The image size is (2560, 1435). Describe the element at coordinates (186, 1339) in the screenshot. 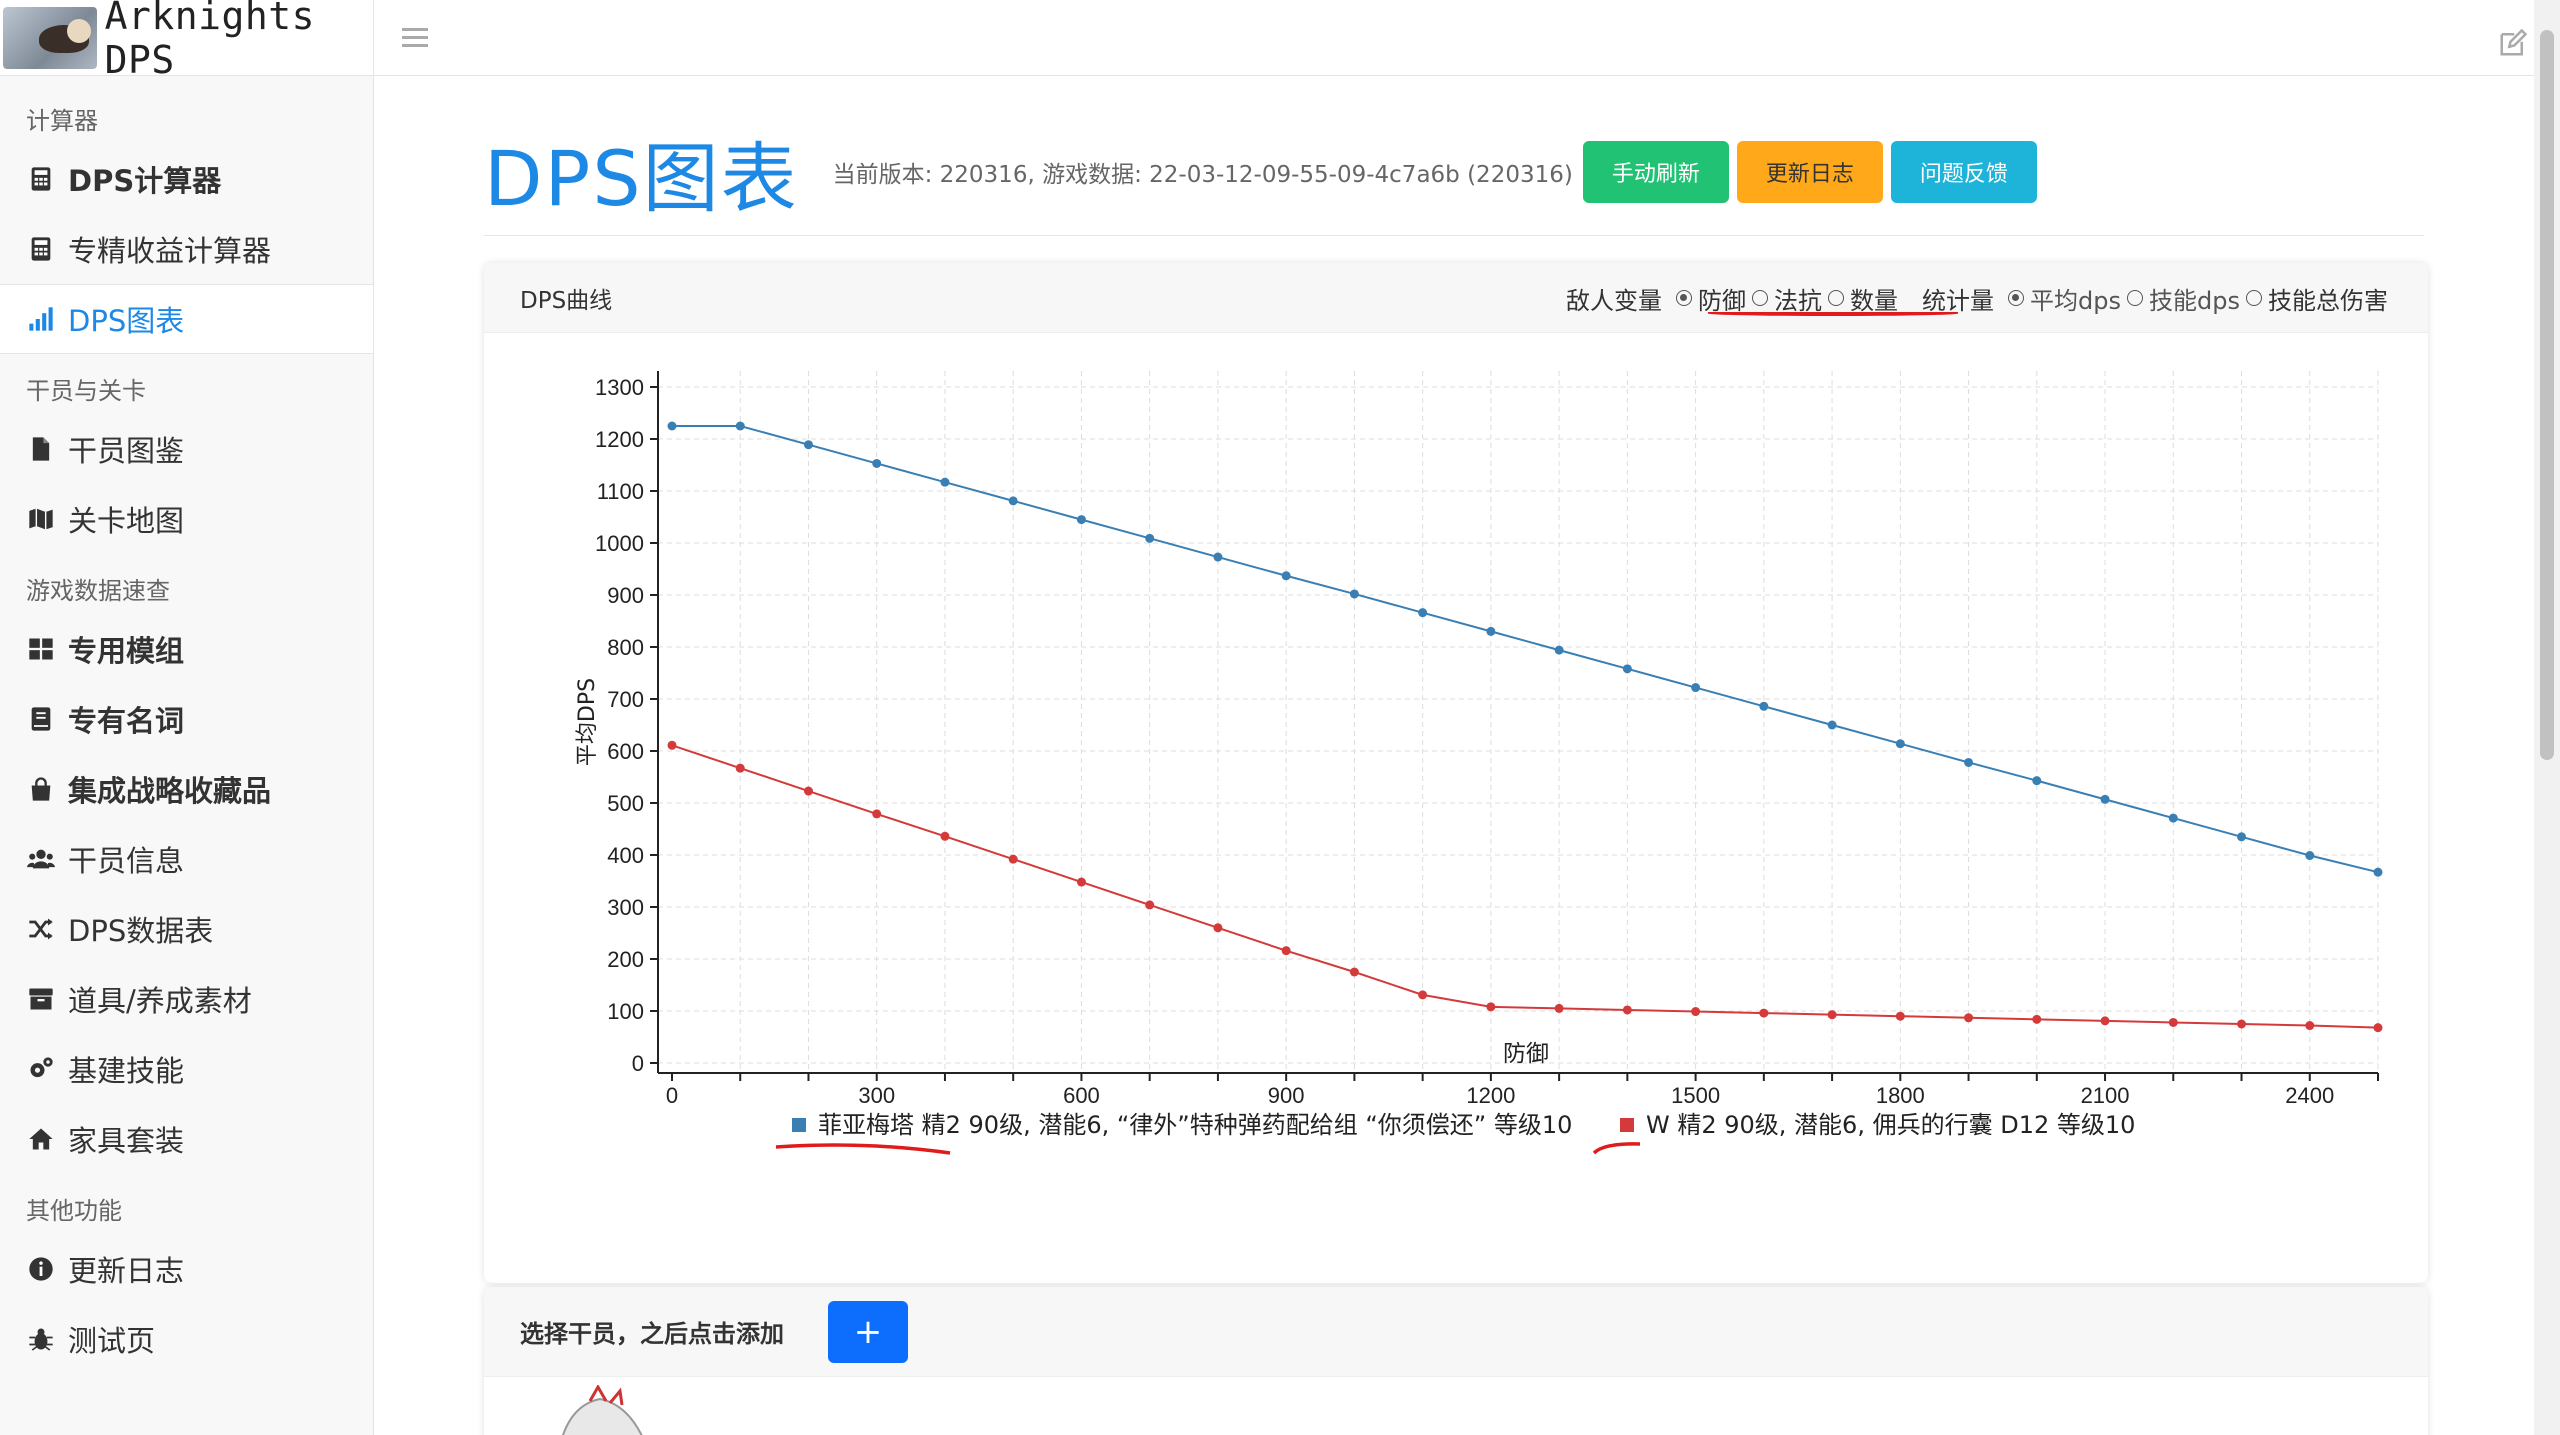

I see `sidebar-item: 测试页` at that location.